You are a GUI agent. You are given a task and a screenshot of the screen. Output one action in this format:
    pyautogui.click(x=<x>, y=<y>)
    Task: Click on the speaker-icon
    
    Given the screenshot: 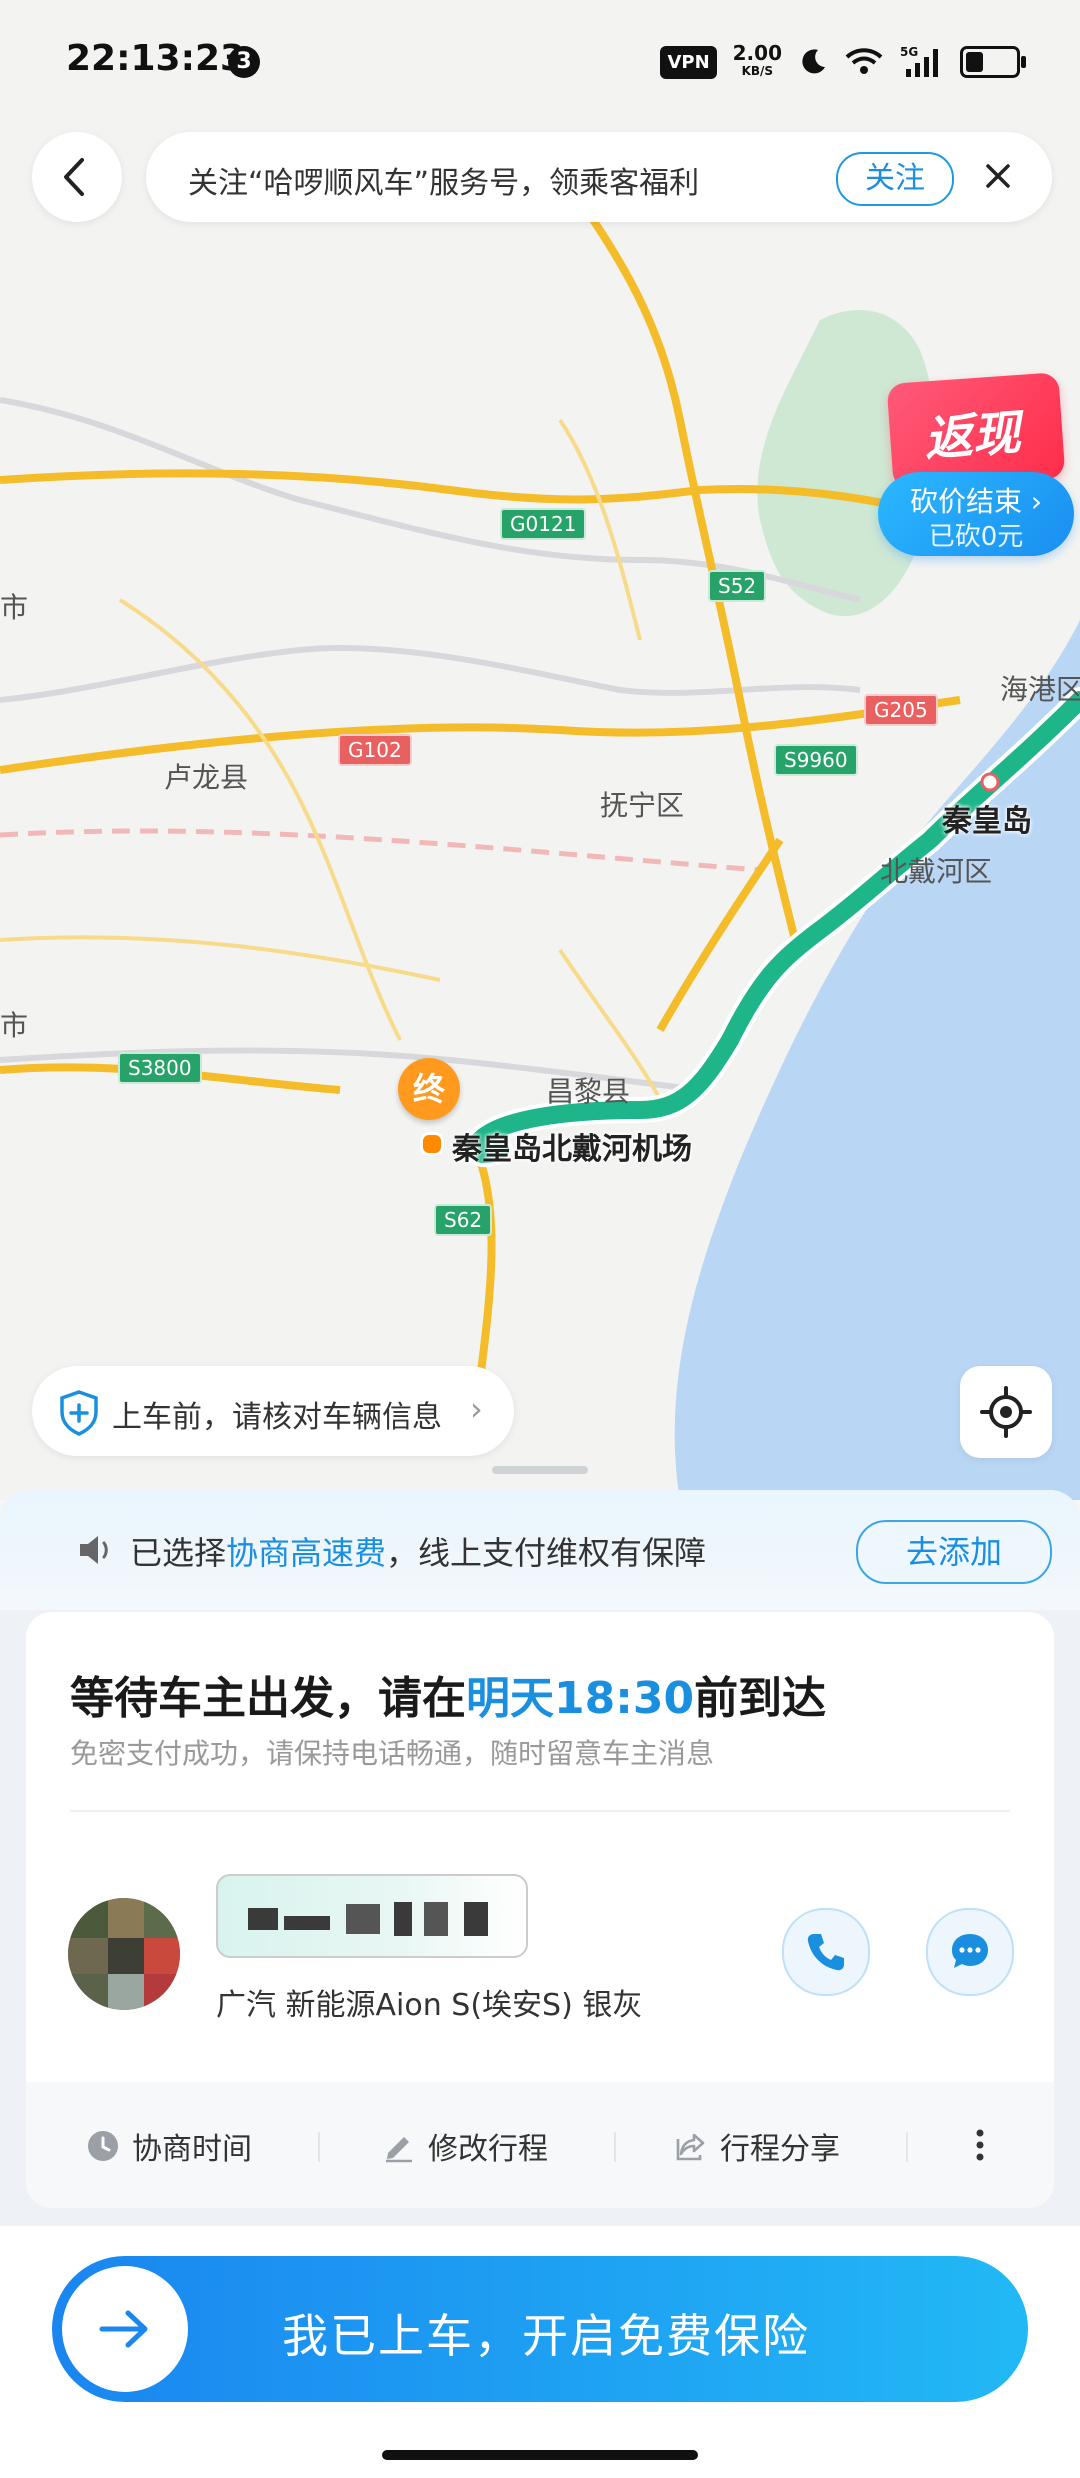 What is the action you would take?
    pyautogui.click(x=94, y=1550)
    